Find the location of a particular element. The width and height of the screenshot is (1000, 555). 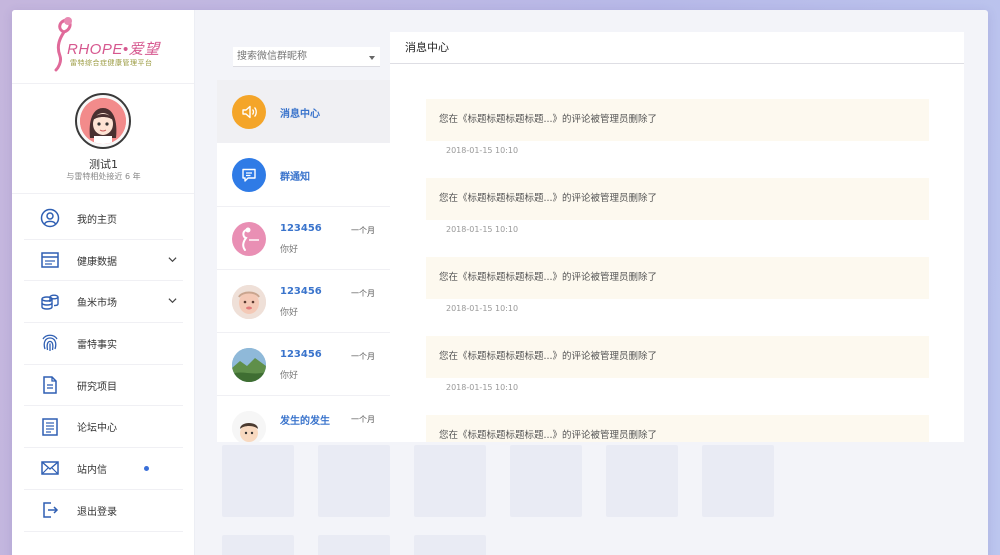

sidebar-item-label: 站内信 is located at coordinates (92, 470).